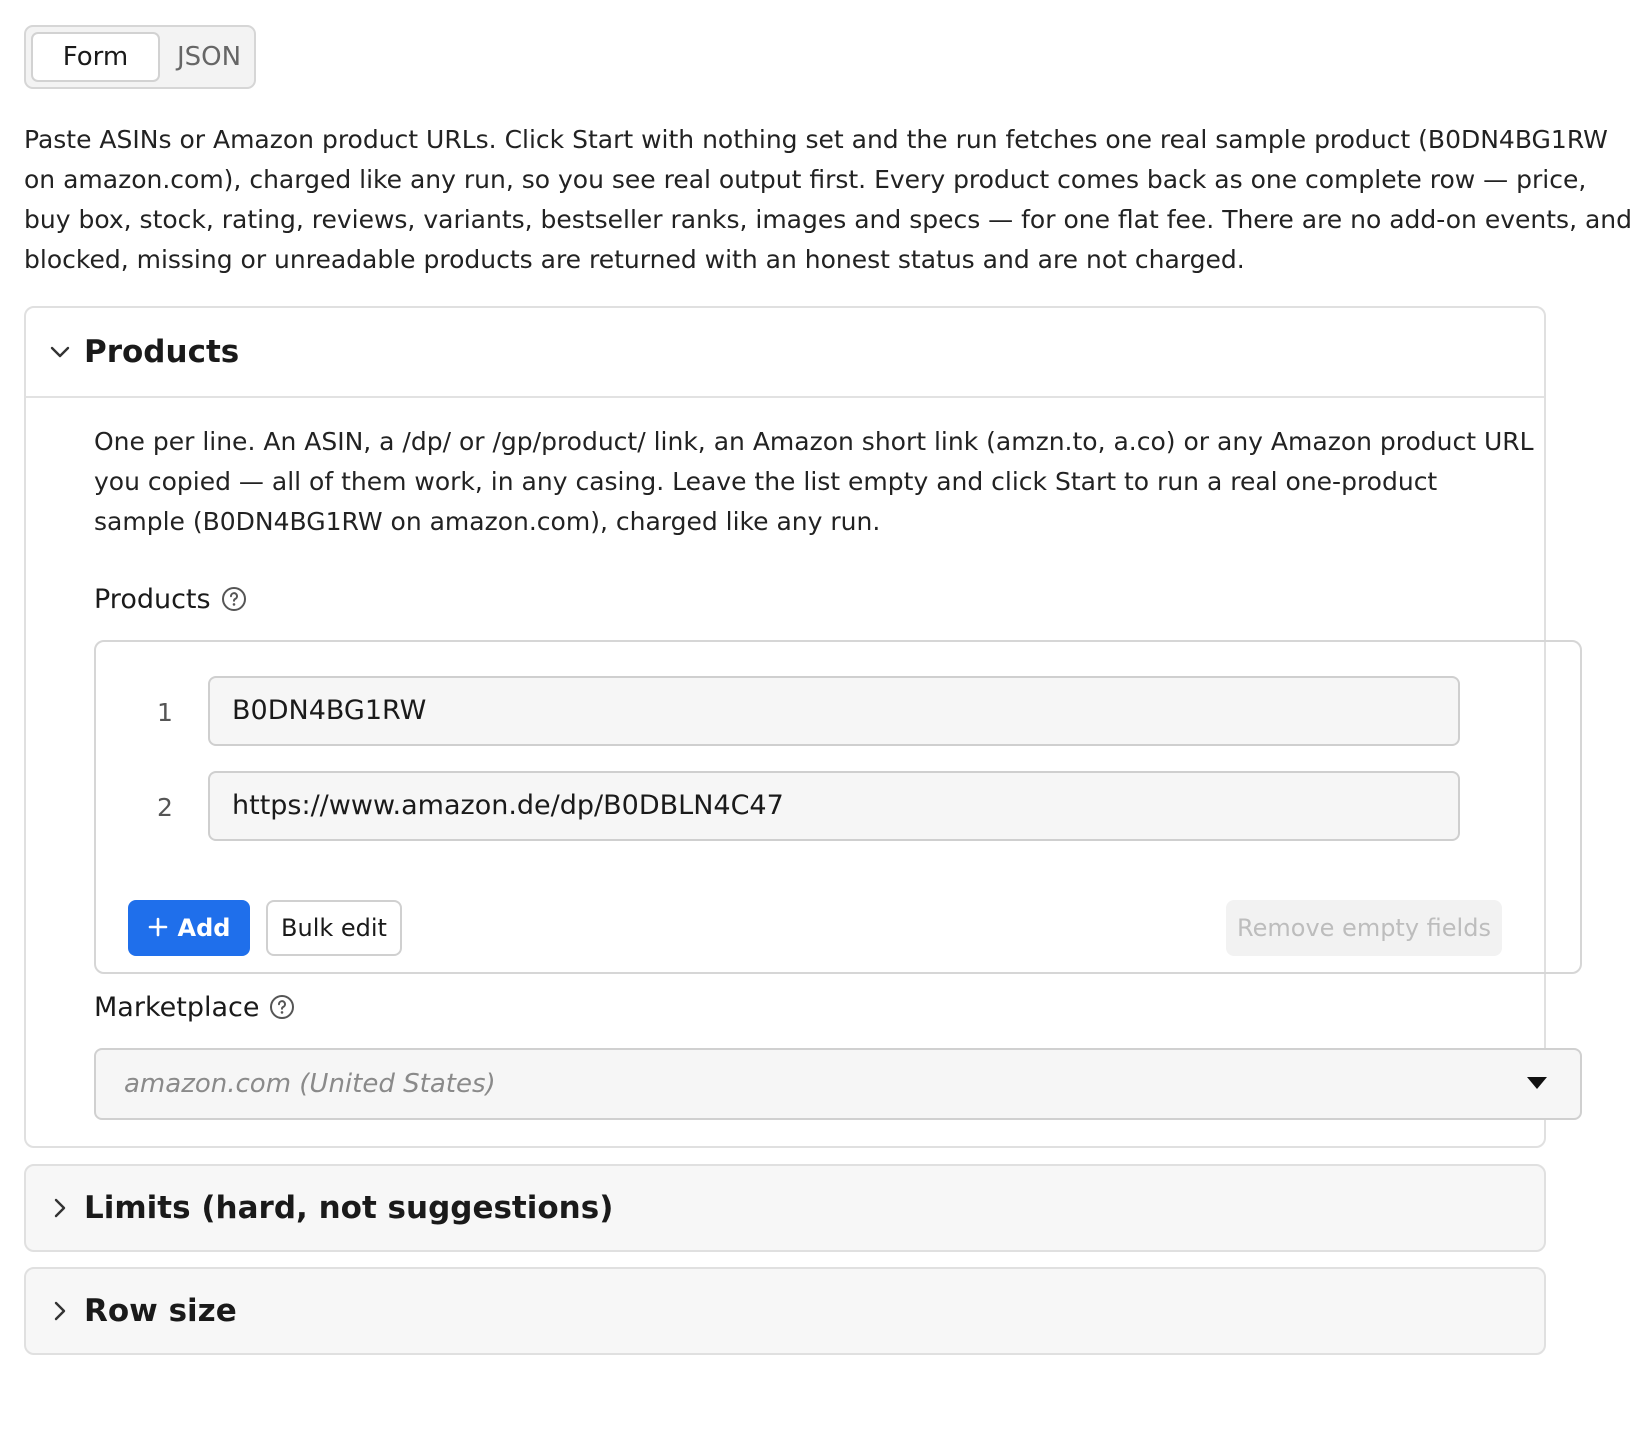 This screenshot has height=1434, width=1648. I want to click on add-button: Add, so click(189, 928).